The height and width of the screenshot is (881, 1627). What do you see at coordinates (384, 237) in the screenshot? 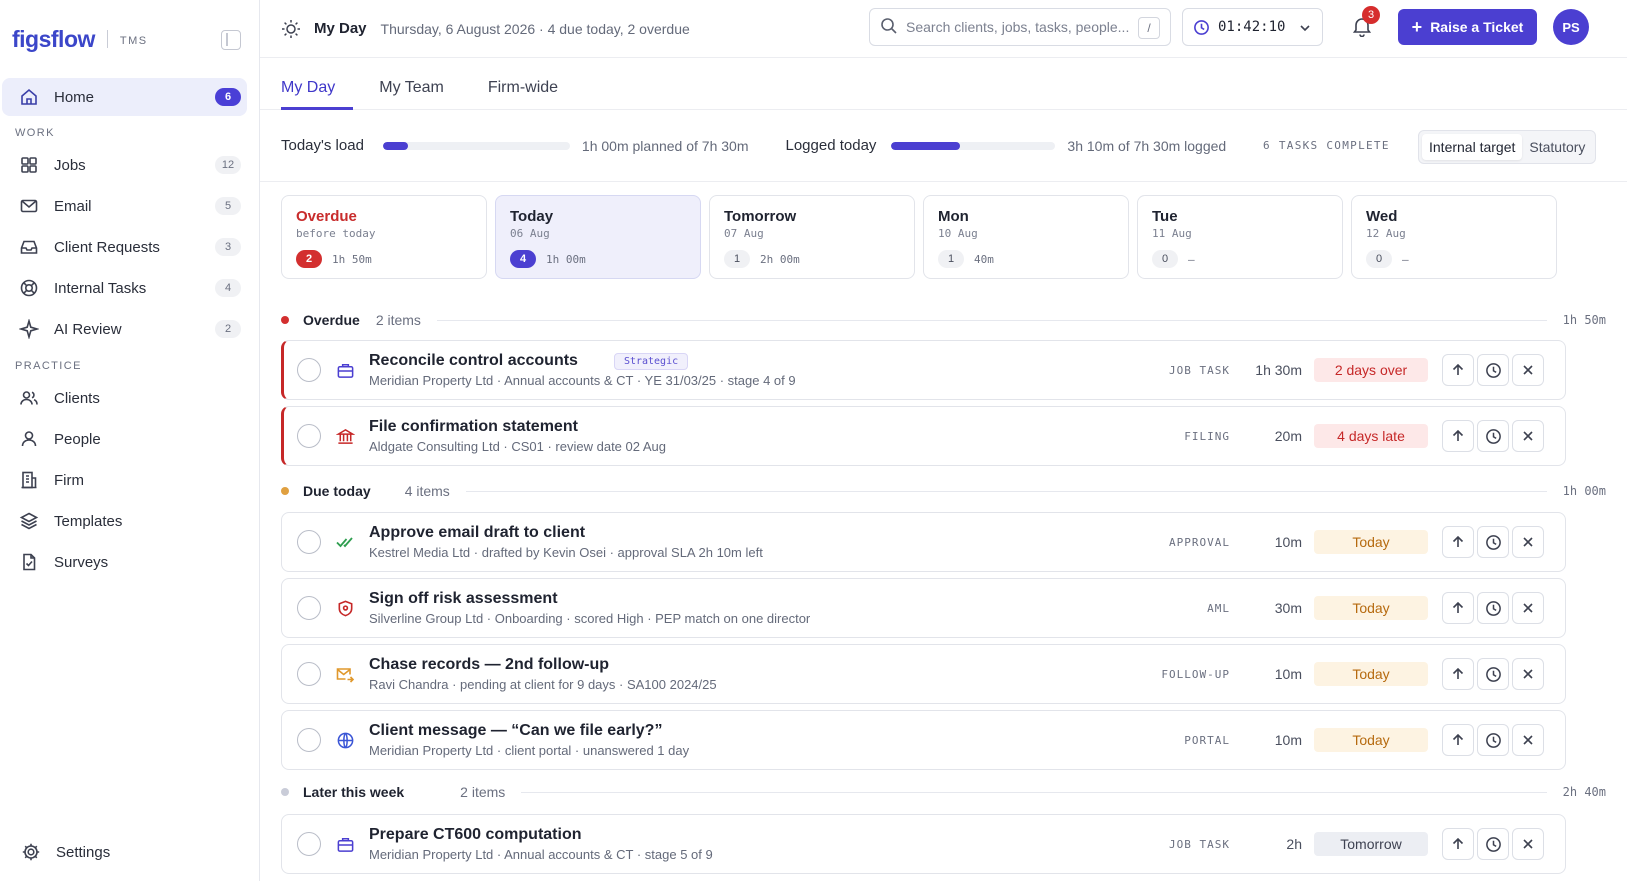
I see `day-card-overdue: Overdue before today 2 1h 50m` at bounding box center [384, 237].